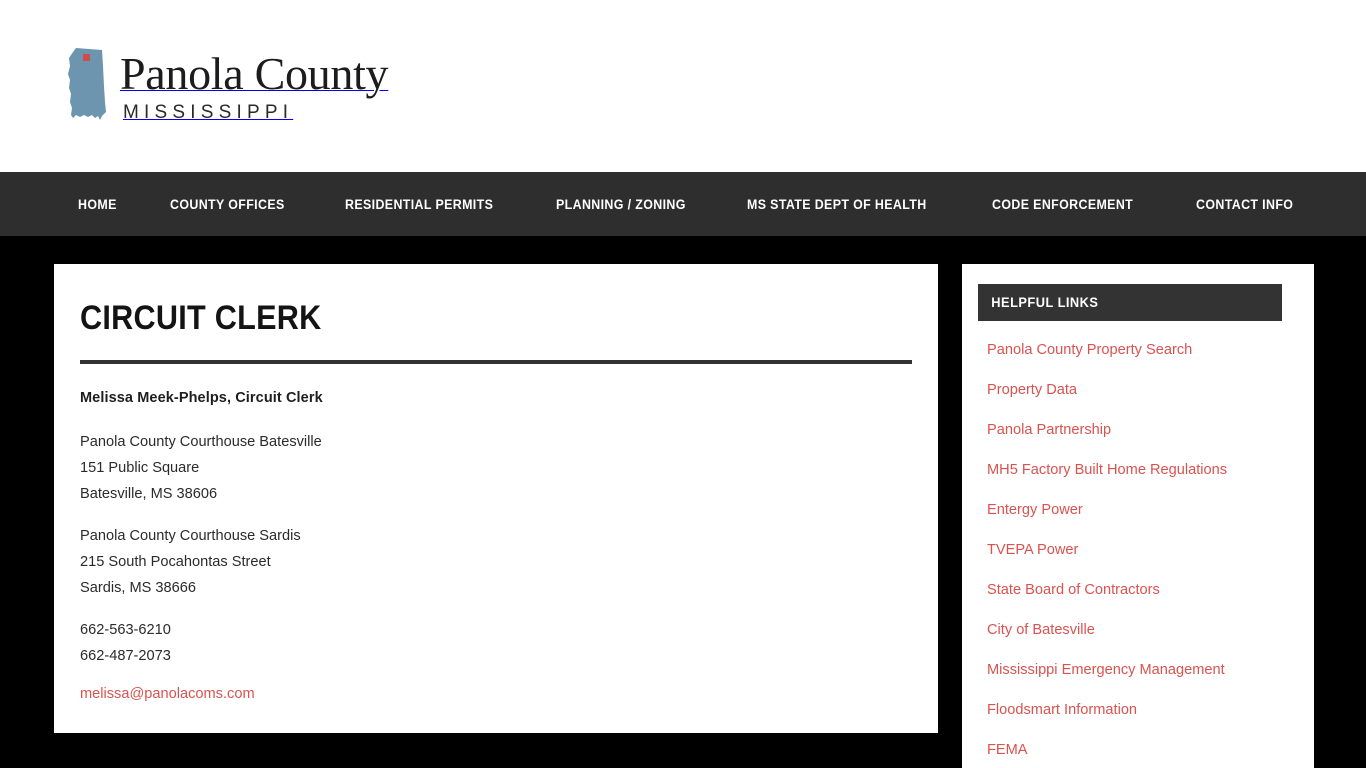 Image resolution: width=1366 pixels, height=768 pixels. What do you see at coordinates (1089, 350) in the screenshot?
I see `sidebar-link-panola-county-property-search: Panola County Property Search` at bounding box center [1089, 350].